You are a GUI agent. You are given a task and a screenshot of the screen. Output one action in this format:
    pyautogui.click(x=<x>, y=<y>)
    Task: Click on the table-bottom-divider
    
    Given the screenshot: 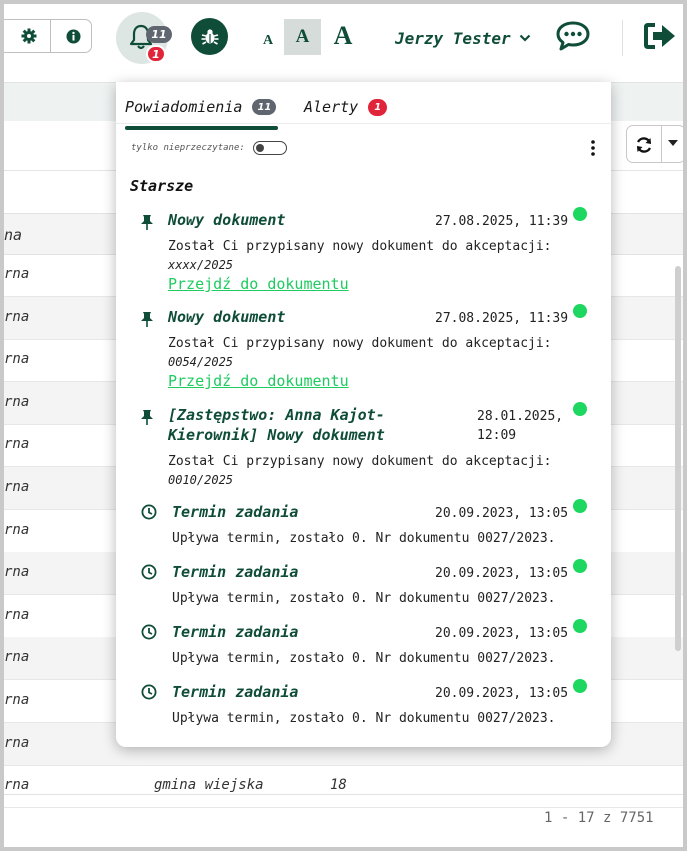 What is the action you would take?
    pyautogui.click(x=343, y=794)
    